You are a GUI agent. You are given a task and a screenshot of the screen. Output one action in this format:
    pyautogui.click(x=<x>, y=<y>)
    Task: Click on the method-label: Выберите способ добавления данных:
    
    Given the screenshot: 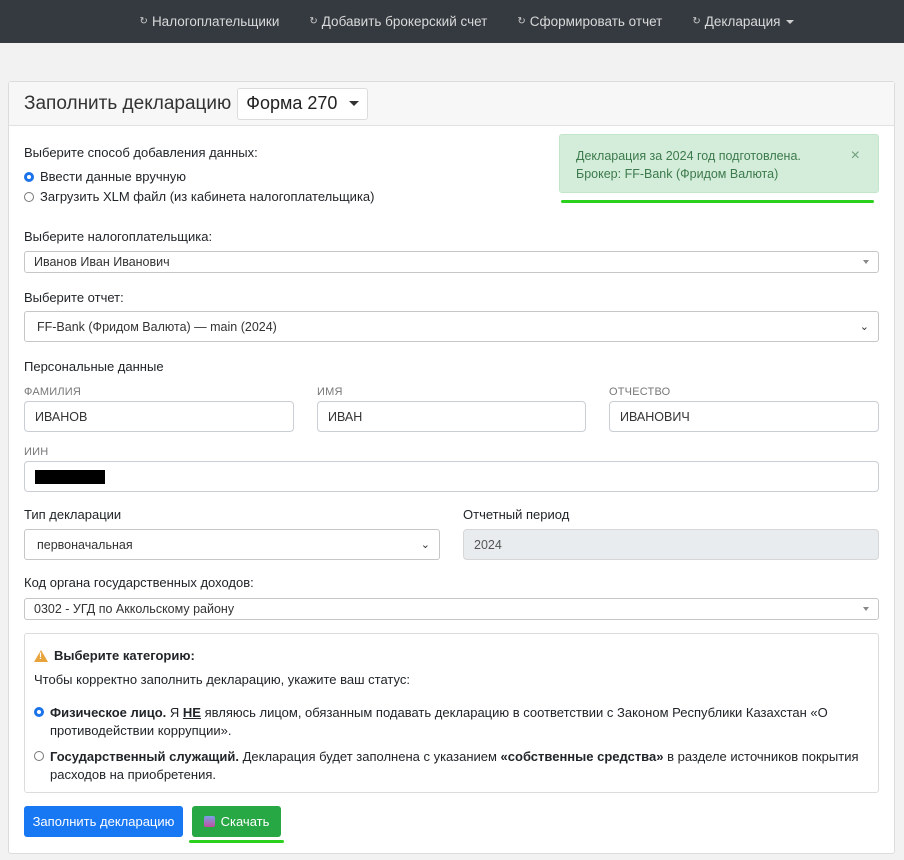 What is the action you would take?
    pyautogui.click(x=141, y=152)
    